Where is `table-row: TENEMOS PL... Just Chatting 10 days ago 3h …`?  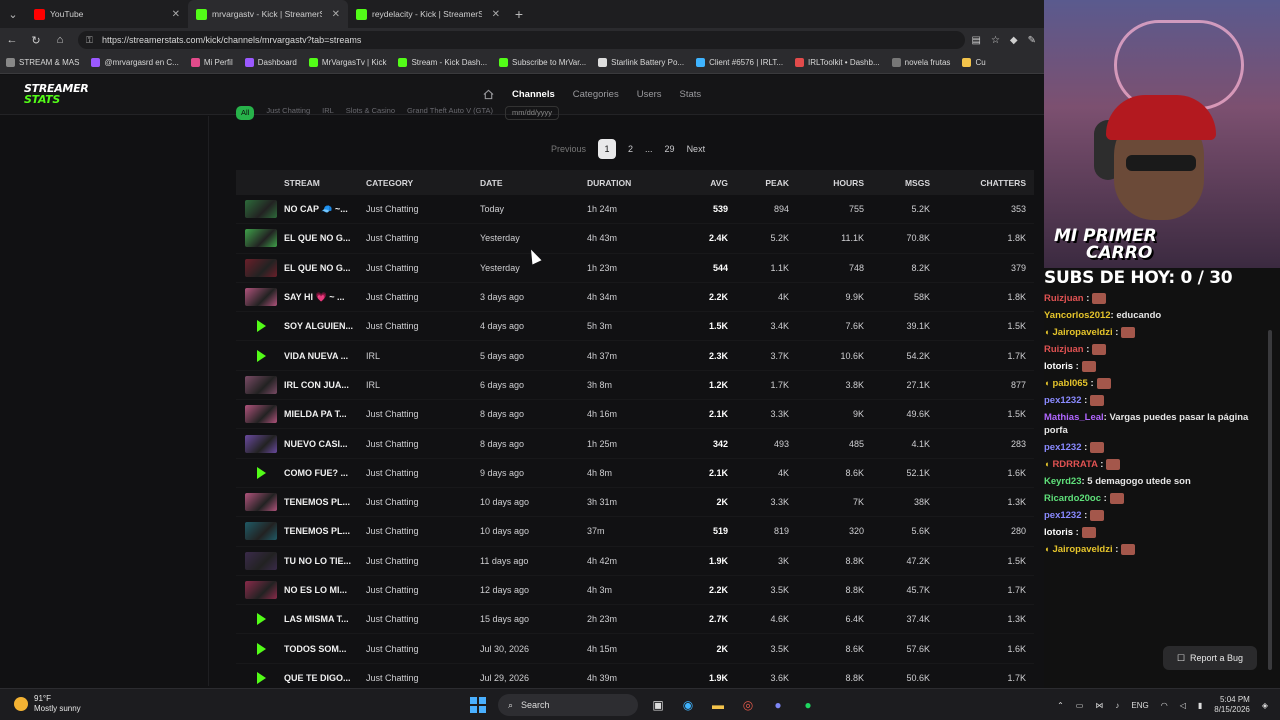 table-row: TENEMOS PL... Just Chatting 10 days ago 3h … is located at coordinates (635, 503).